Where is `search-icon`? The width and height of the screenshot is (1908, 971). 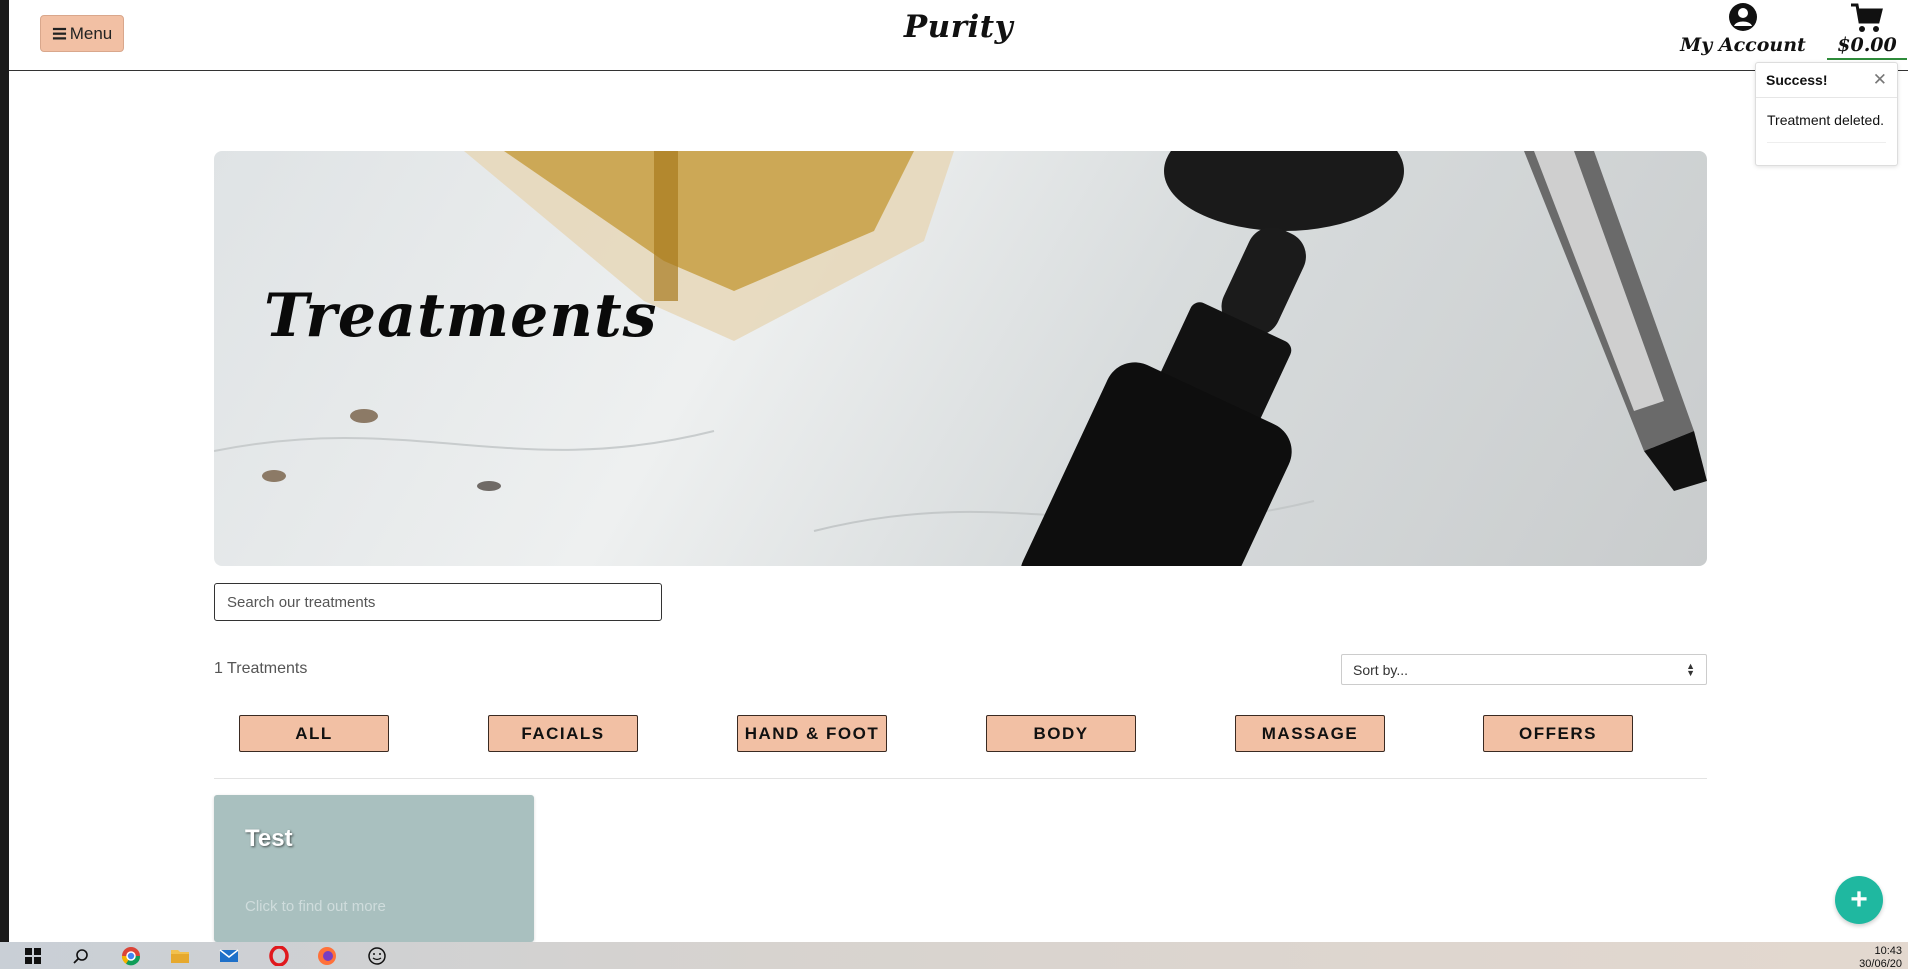
search-icon is located at coordinates (81, 956).